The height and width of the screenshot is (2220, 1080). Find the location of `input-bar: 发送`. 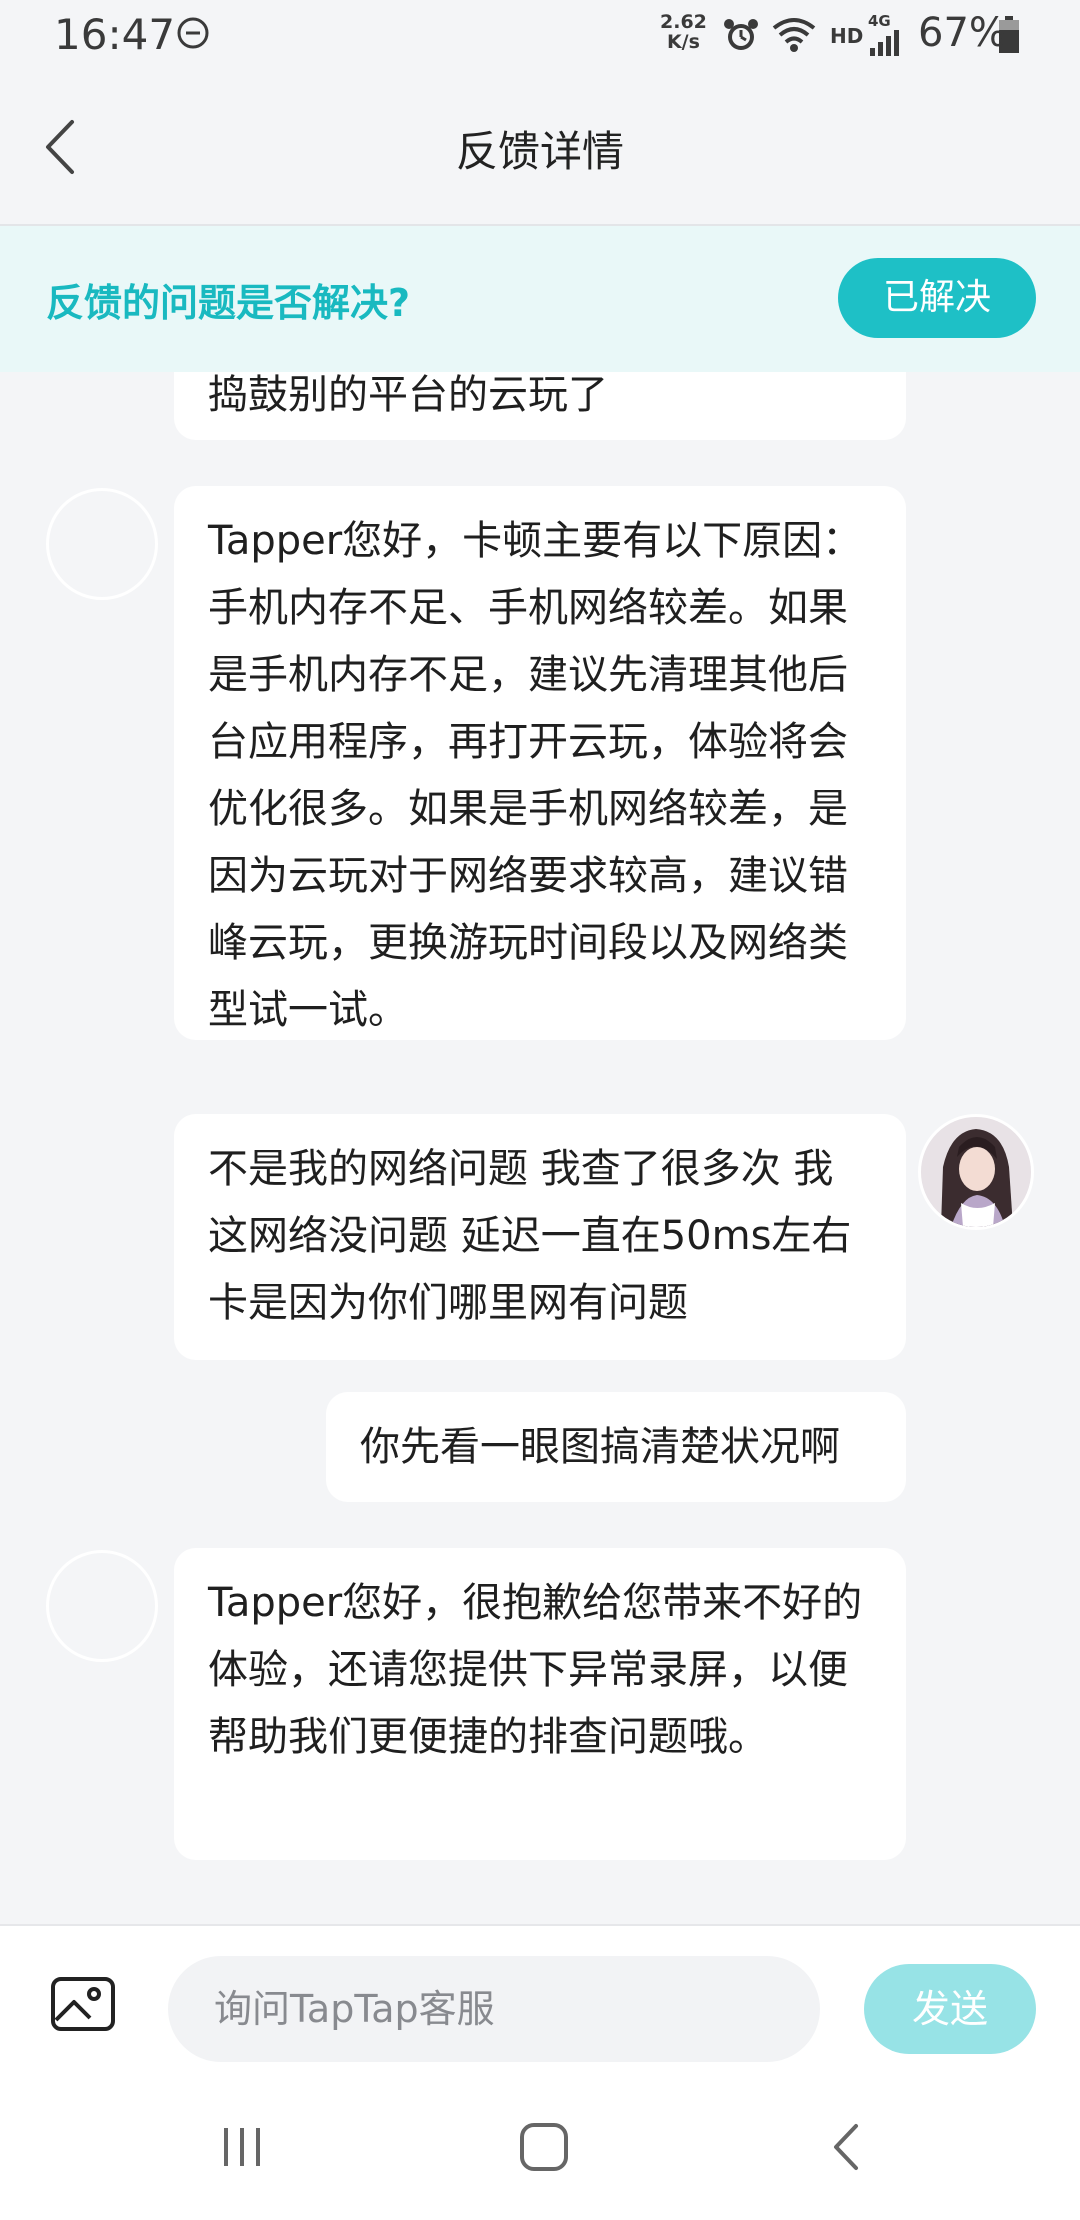

input-bar: 发送 is located at coordinates (540, 1998).